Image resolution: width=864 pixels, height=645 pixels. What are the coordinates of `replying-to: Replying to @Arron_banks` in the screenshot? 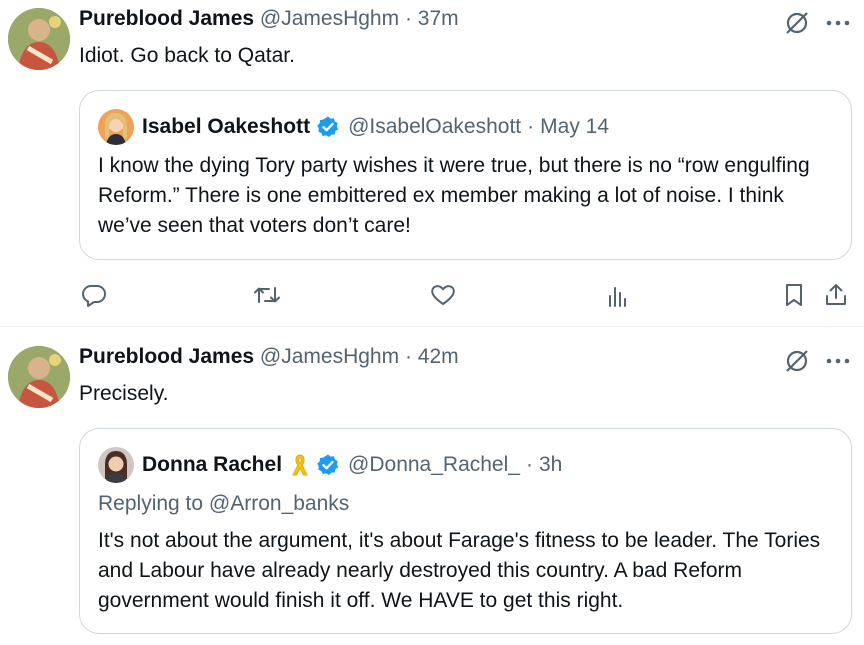 It's located at (223, 504).